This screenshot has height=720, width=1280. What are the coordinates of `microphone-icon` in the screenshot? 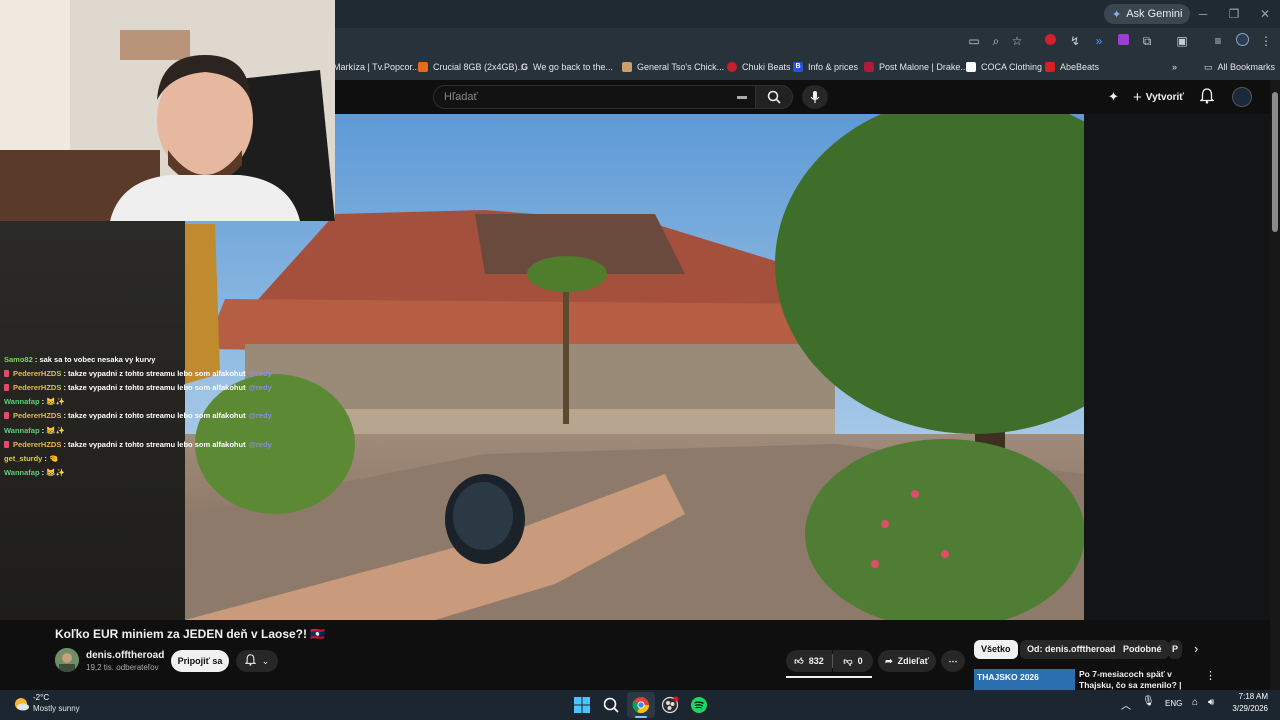 It's located at (815, 97).